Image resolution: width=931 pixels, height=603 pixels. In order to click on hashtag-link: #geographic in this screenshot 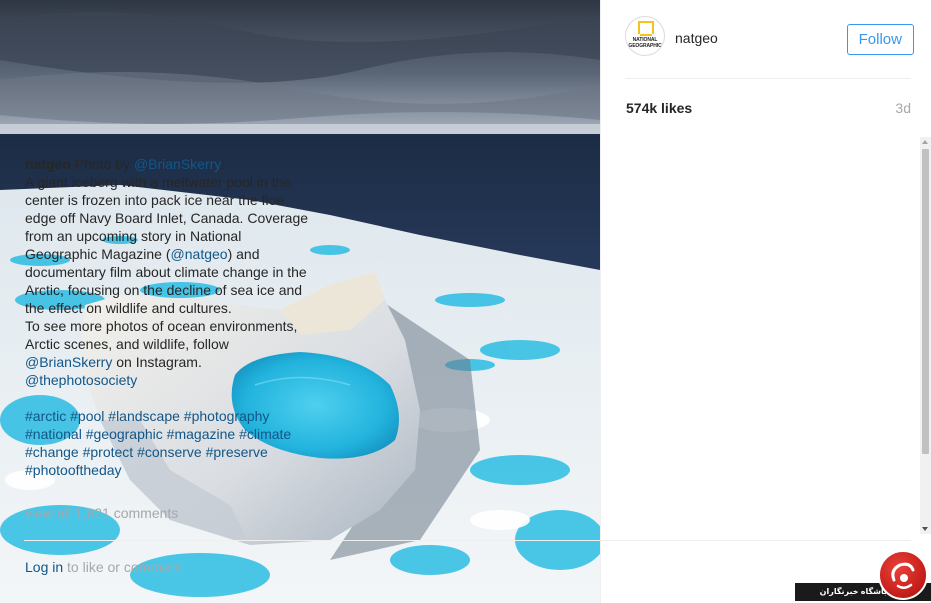, I will do `click(124, 434)`.